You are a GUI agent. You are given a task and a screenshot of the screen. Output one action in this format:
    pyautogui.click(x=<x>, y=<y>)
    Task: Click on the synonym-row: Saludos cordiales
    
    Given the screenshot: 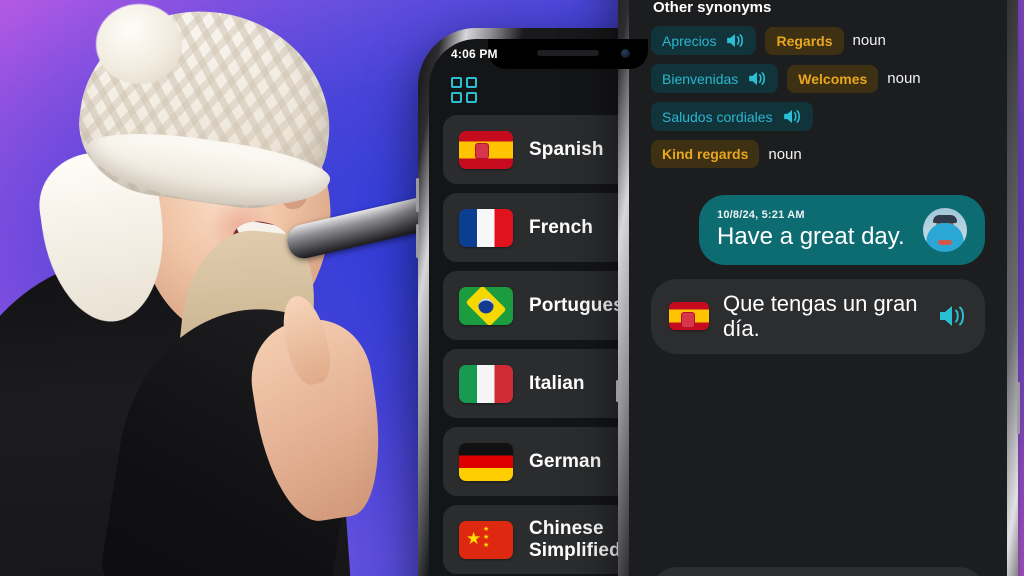 What is the action you would take?
    pyautogui.click(x=818, y=116)
    